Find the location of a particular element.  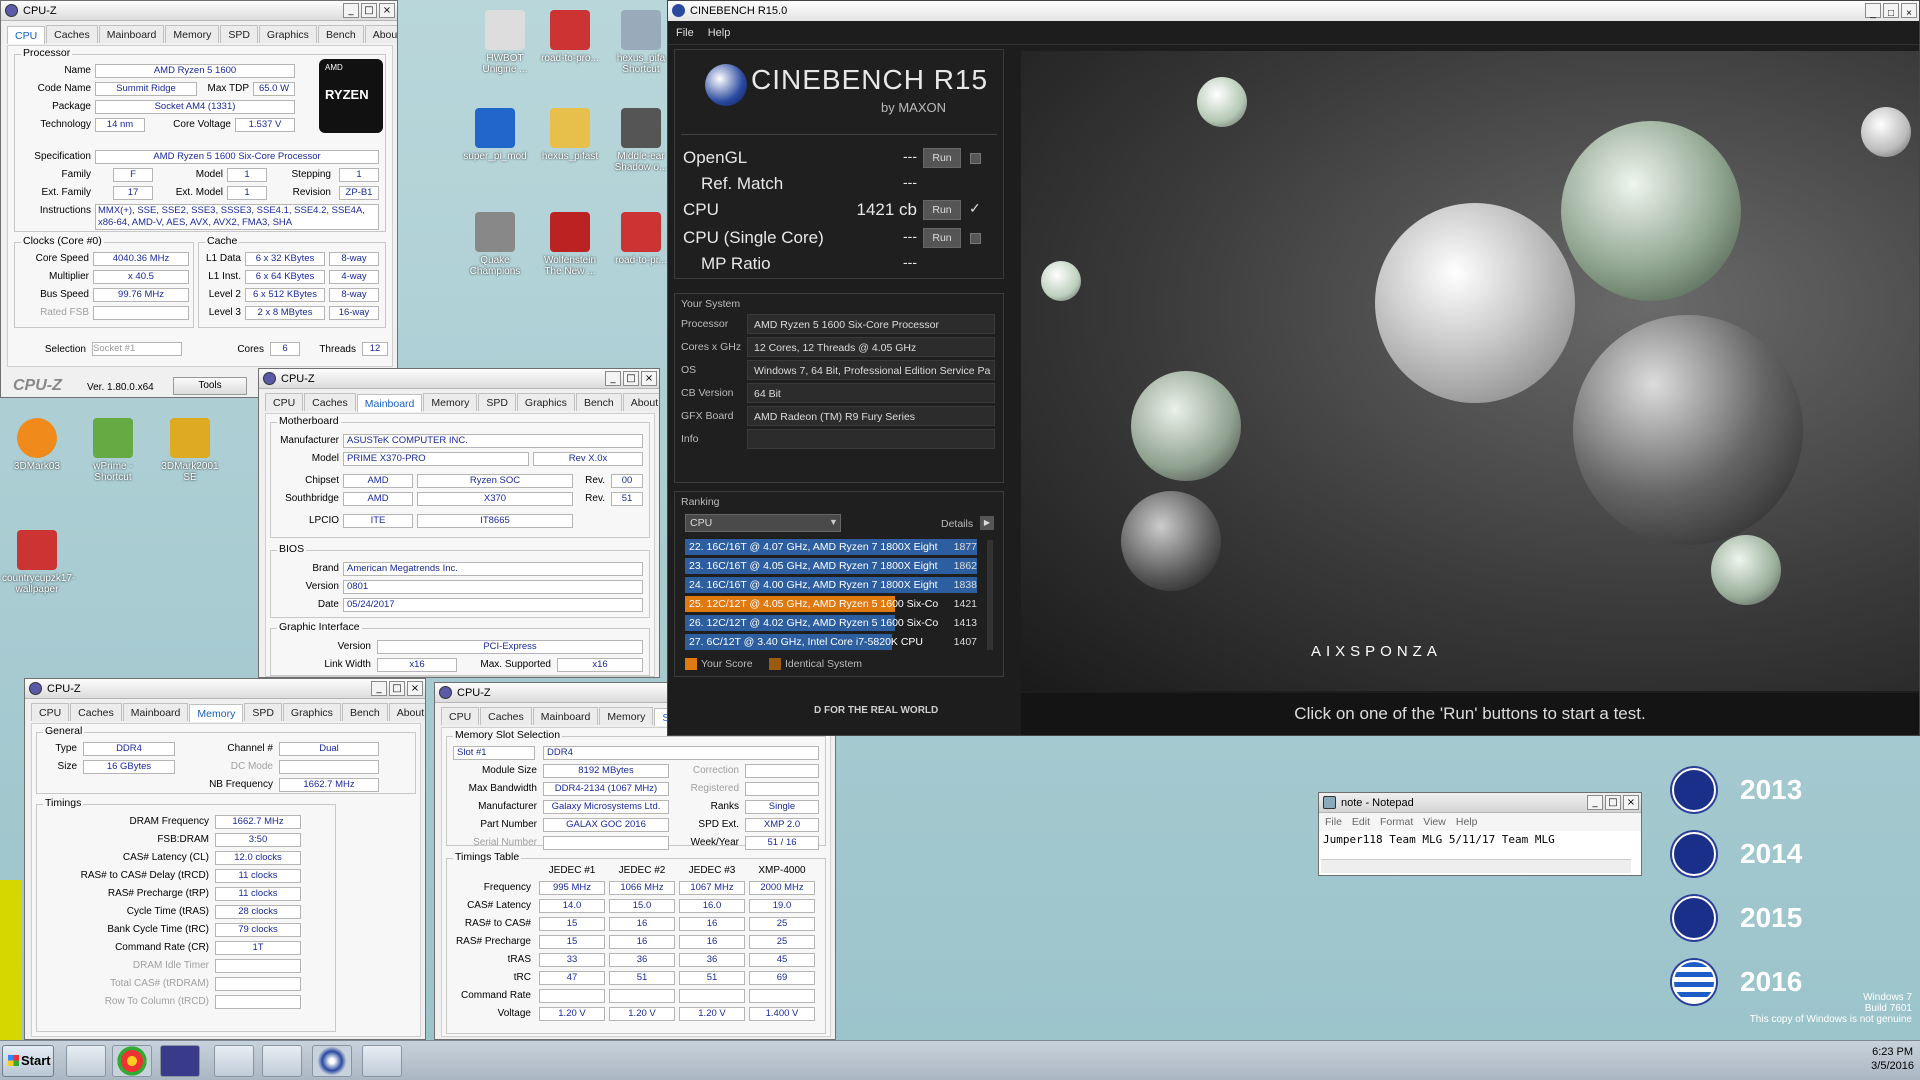

desktop-icon: 3DMark03 is located at coordinates (37, 445).